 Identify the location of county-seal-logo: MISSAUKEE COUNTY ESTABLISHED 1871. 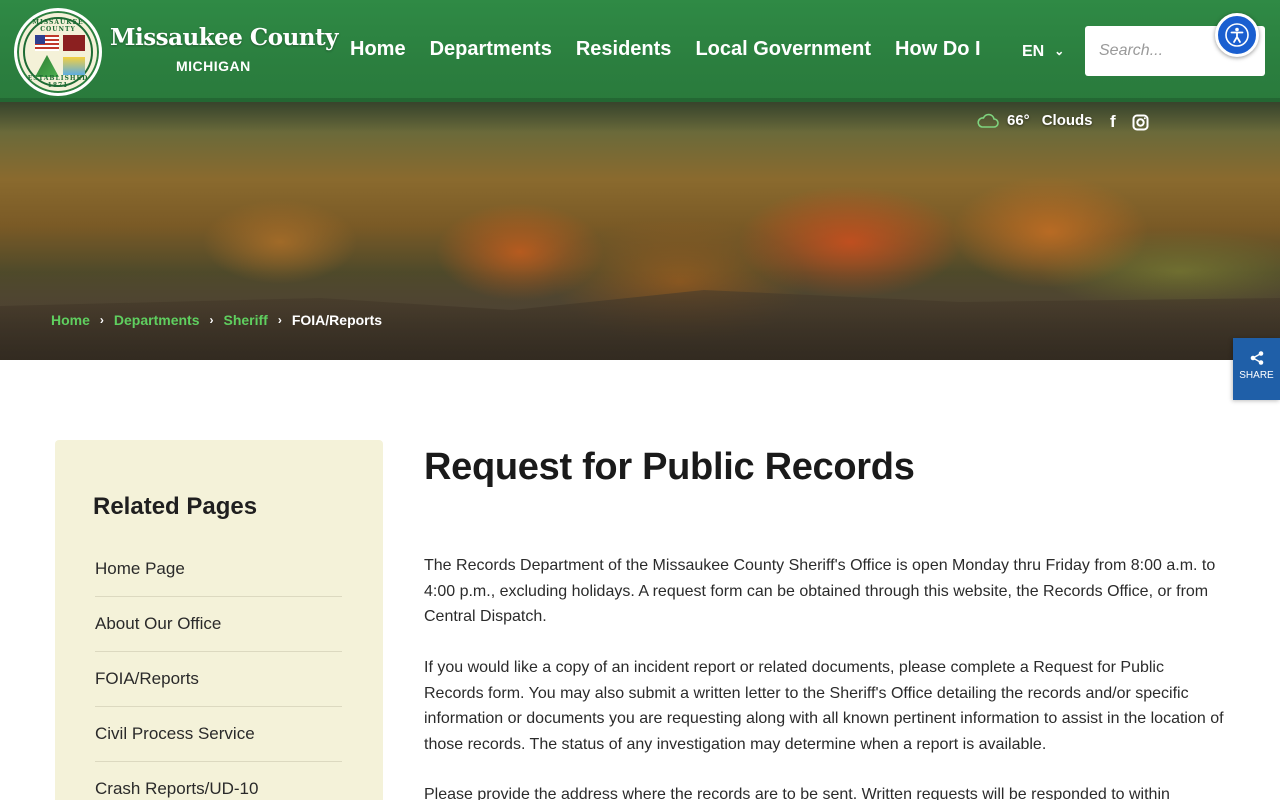
(58, 52).